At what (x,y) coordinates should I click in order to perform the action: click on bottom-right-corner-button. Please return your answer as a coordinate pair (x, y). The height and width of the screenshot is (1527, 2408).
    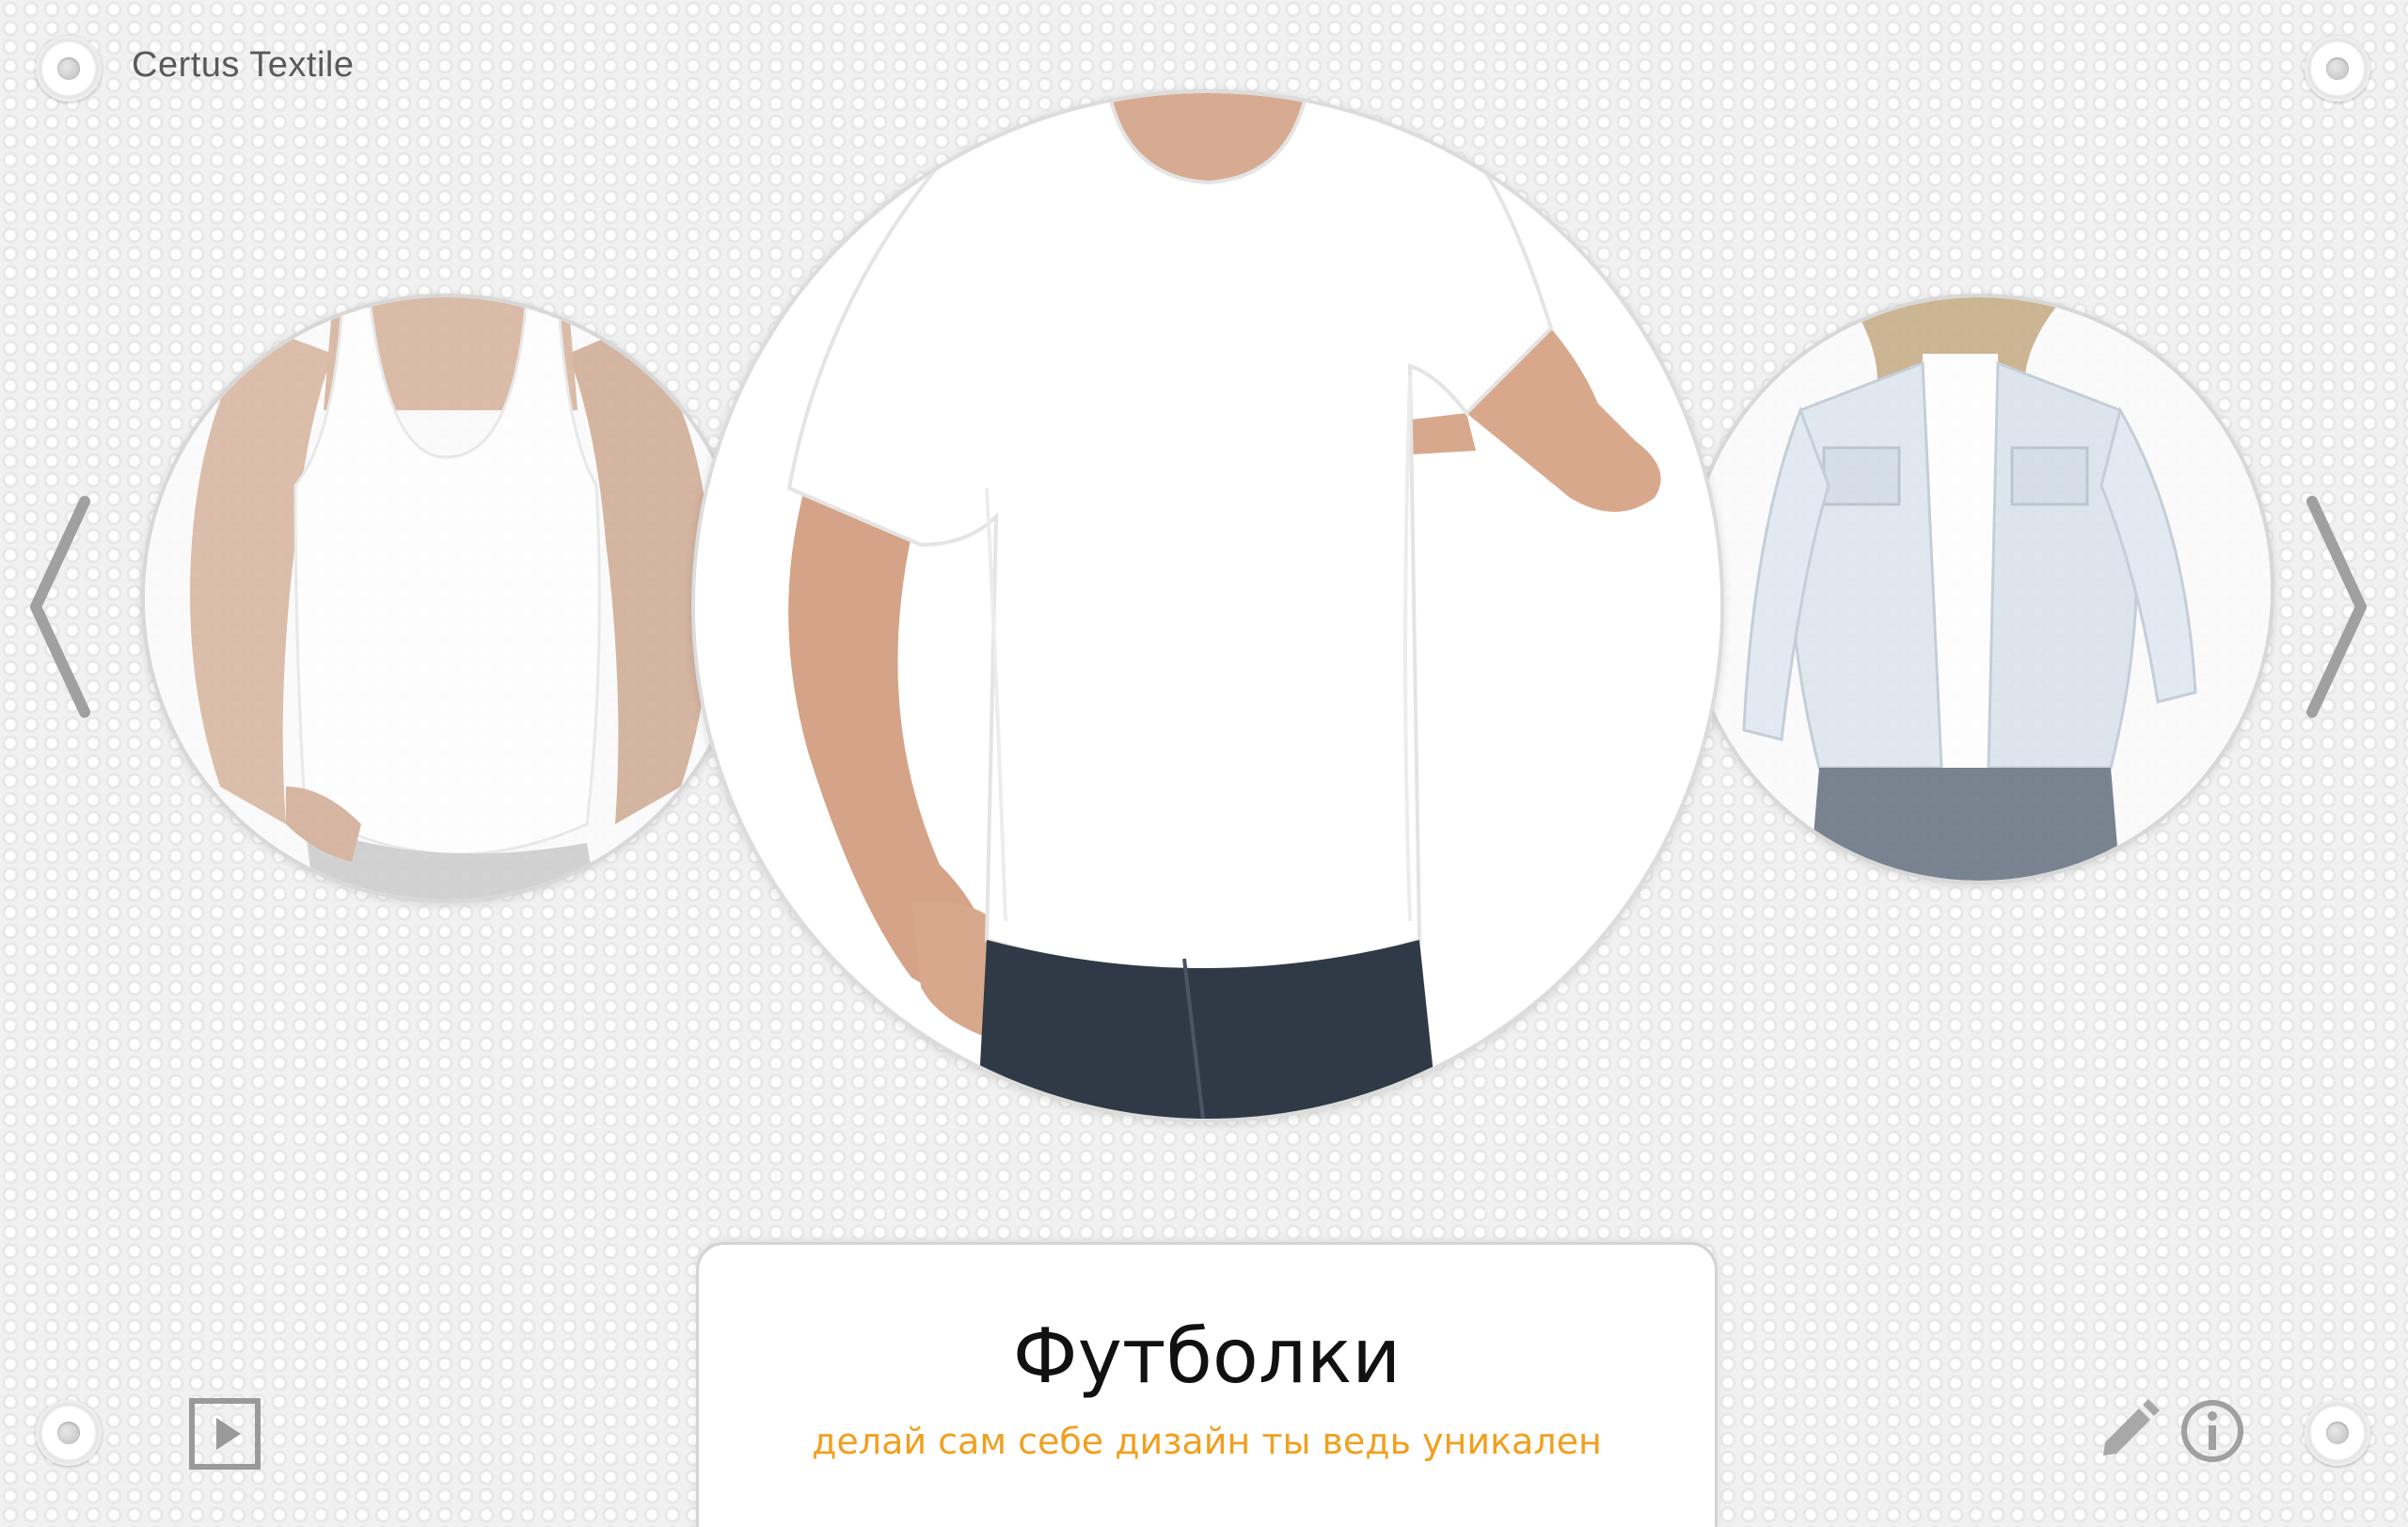
    Looking at the image, I should click on (2338, 1433).